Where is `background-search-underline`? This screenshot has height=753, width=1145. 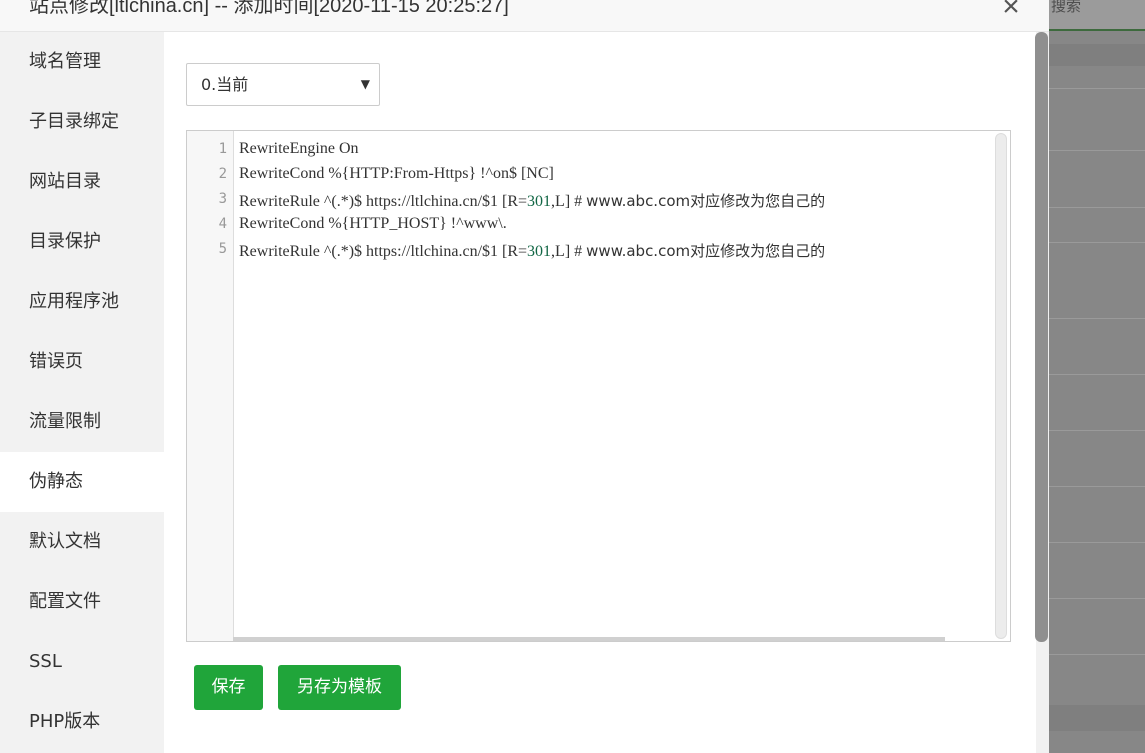 background-search-underline is located at coordinates (1097, 30).